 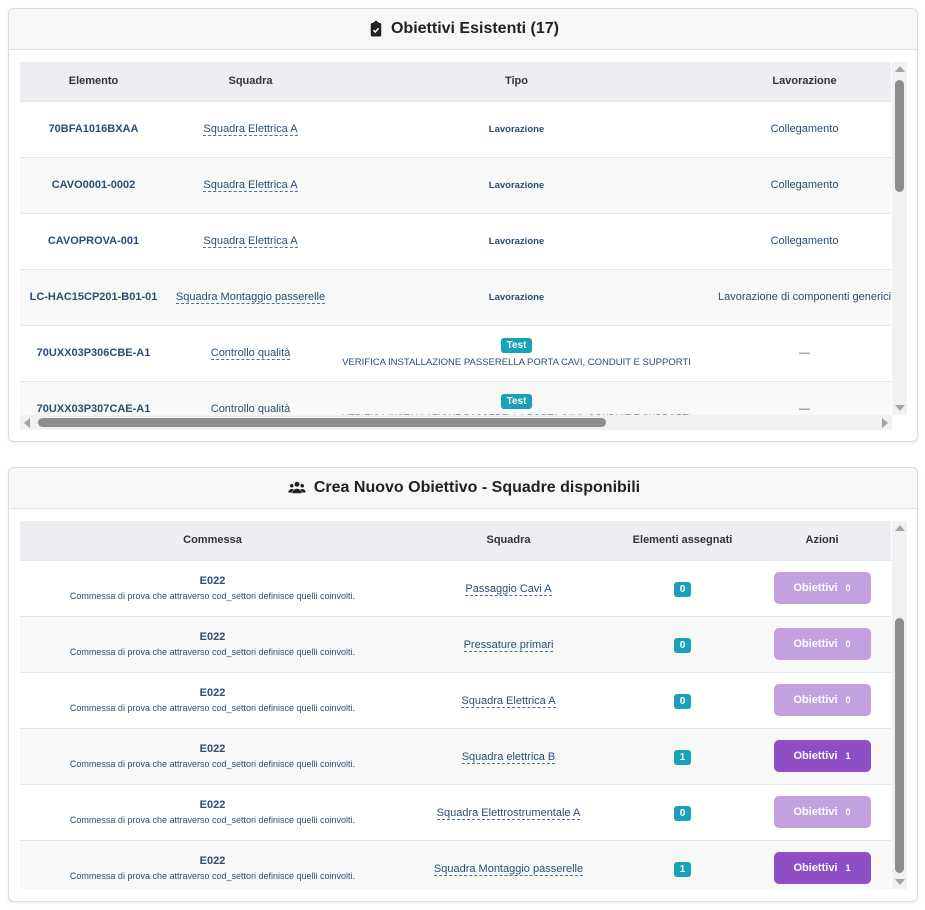 What do you see at coordinates (899, 238) in the screenshot?
I see `existing-vertical-scrollbar` at bounding box center [899, 238].